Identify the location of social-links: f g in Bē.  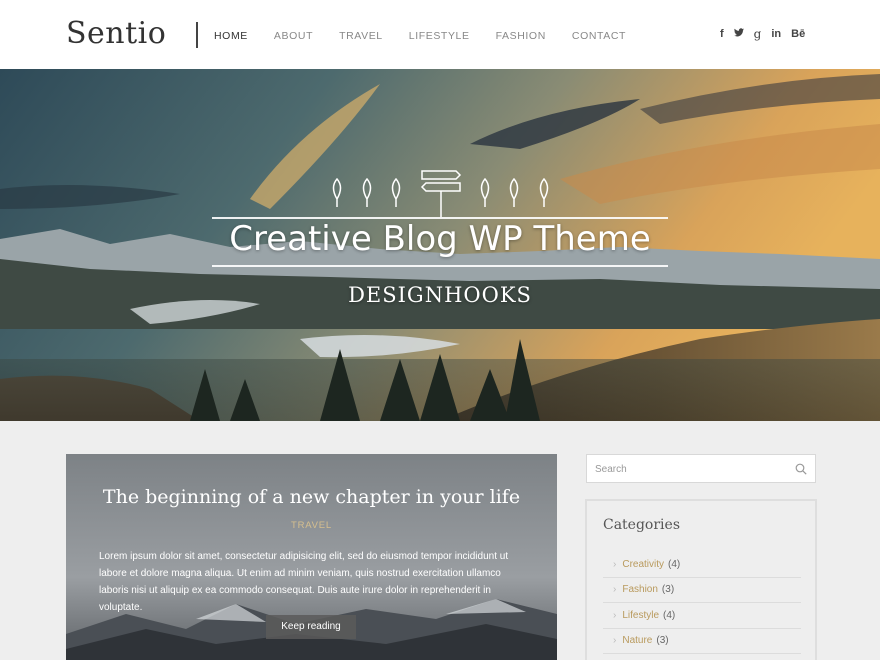
(767, 34).